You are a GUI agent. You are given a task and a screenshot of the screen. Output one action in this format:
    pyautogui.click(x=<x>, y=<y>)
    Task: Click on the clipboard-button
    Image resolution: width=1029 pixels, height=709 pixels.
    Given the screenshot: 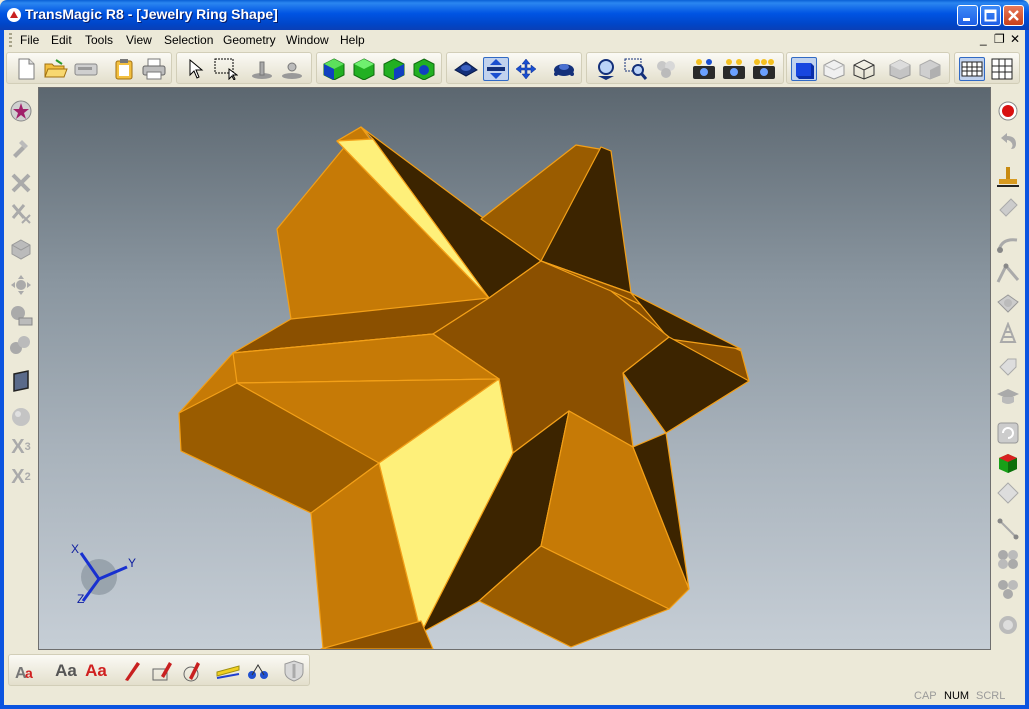 What is the action you would take?
    pyautogui.click(x=124, y=69)
    